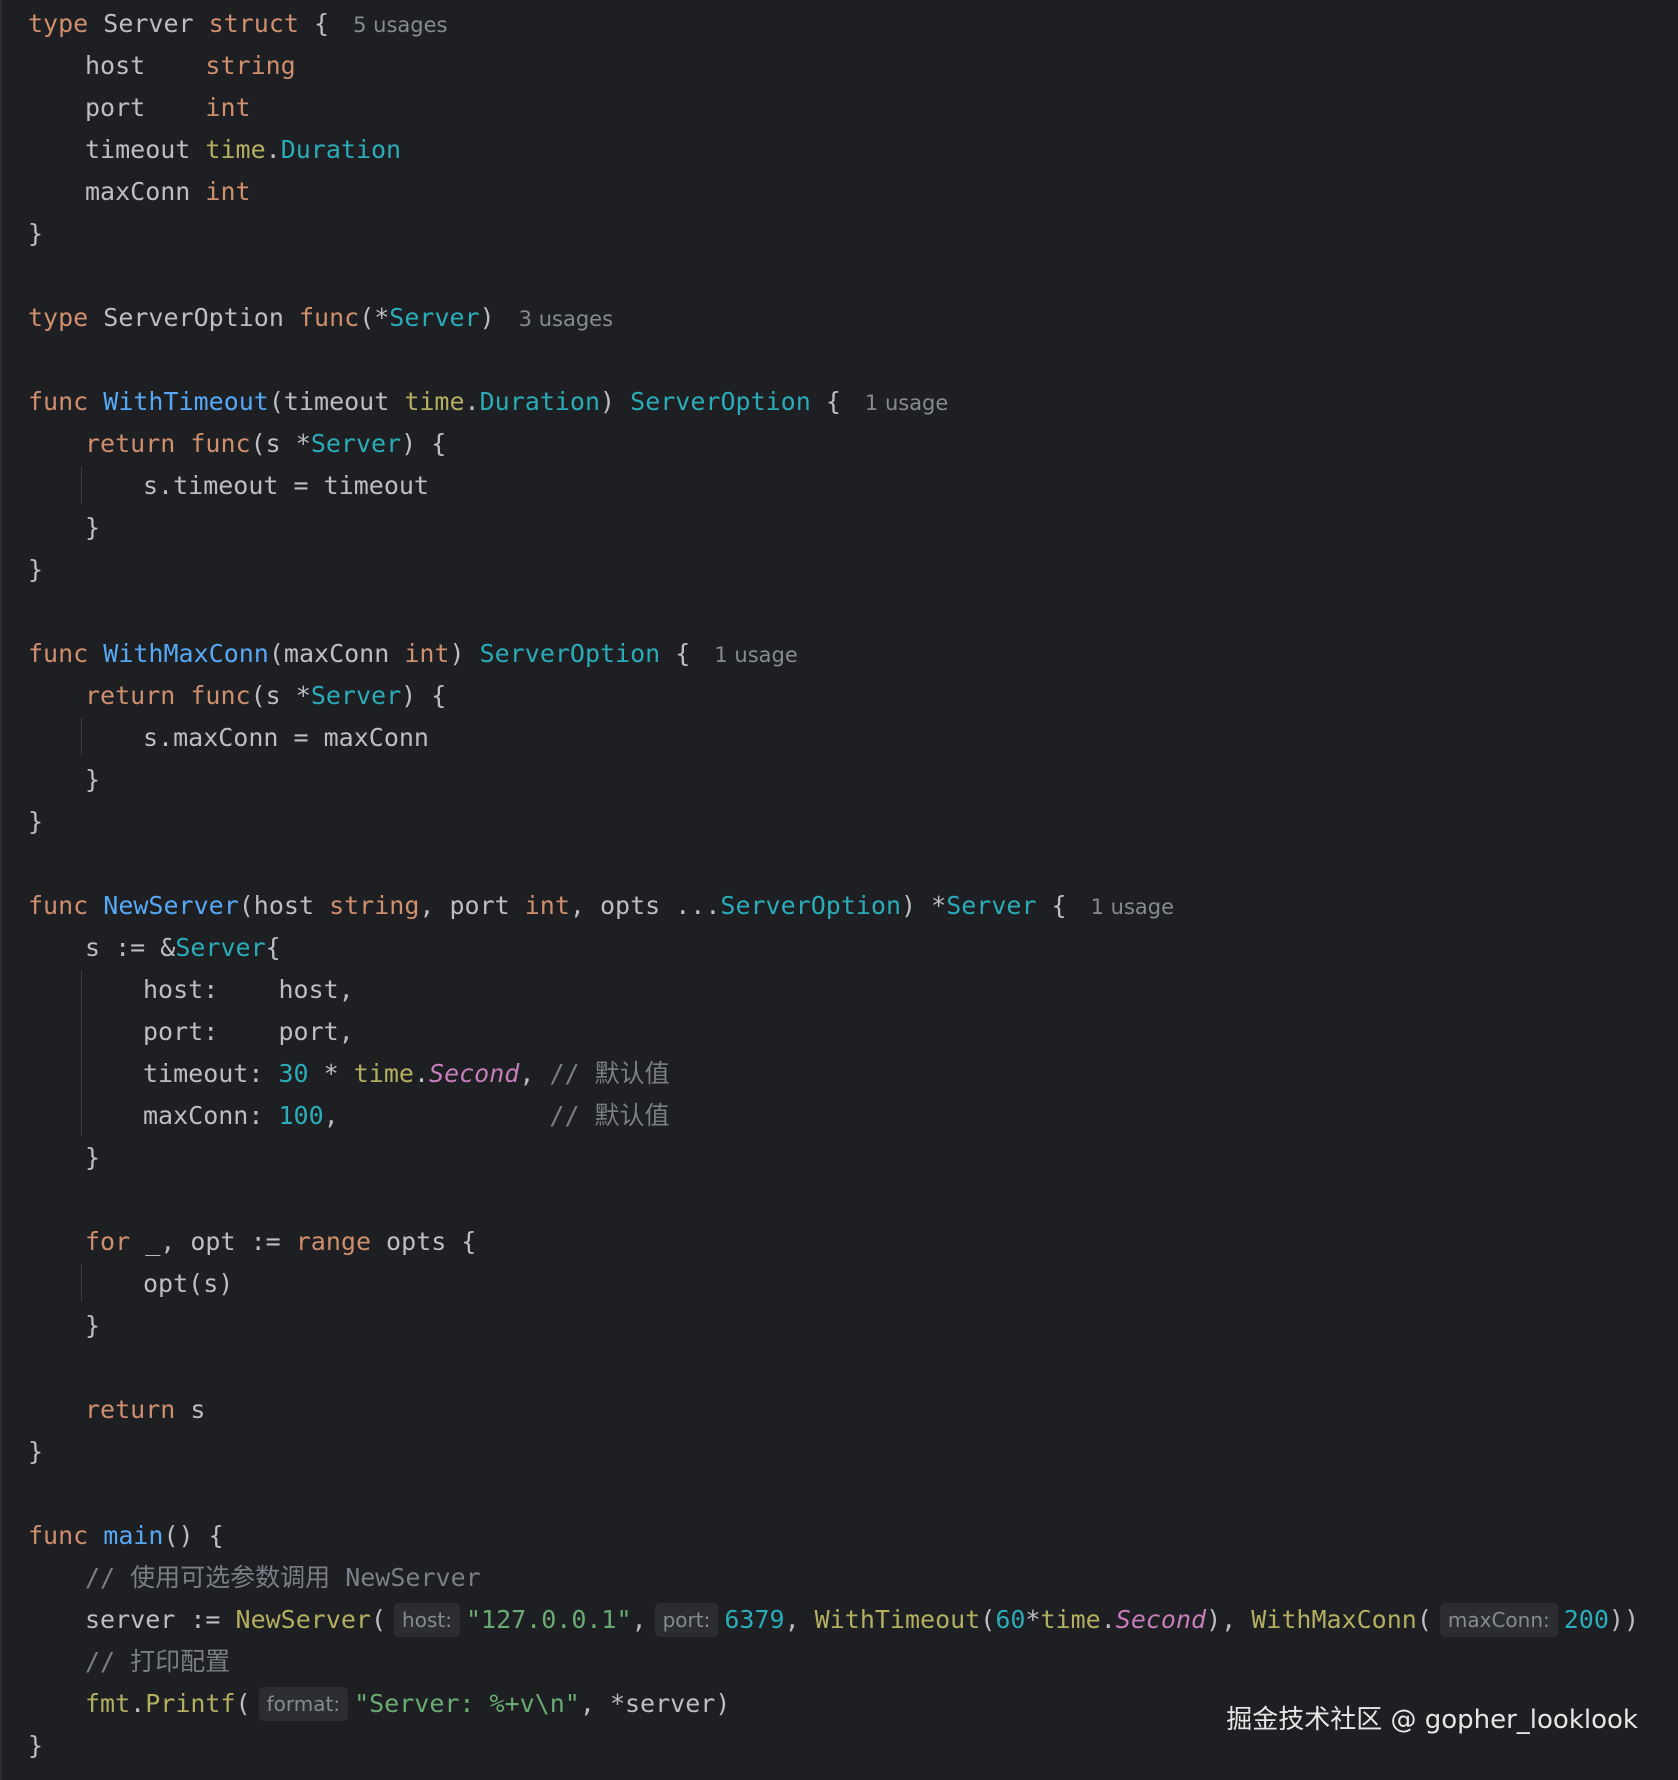 This screenshot has height=1780, width=1678. What do you see at coordinates (1498, 1620) in the screenshot?
I see `param-hint-maxconn: maxConn:` at bounding box center [1498, 1620].